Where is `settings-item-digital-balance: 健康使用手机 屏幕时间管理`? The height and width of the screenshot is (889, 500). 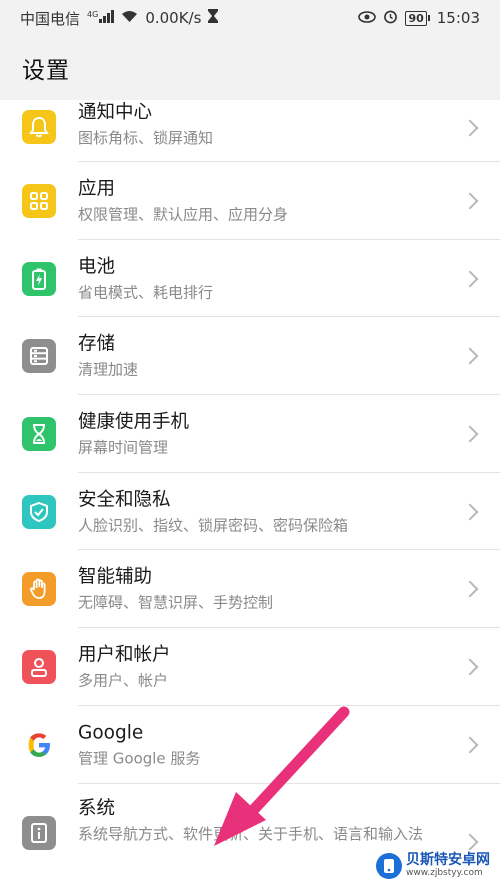 settings-item-digital-balance: 健康使用手机 屏幕时间管理 is located at coordinates (250, 434).